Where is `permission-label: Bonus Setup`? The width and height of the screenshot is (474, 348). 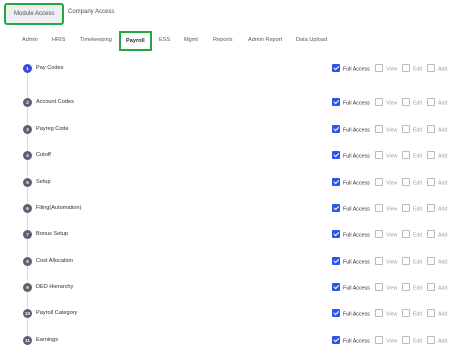
permission-label: Bonus Setup is located at coordinates (52, 234).